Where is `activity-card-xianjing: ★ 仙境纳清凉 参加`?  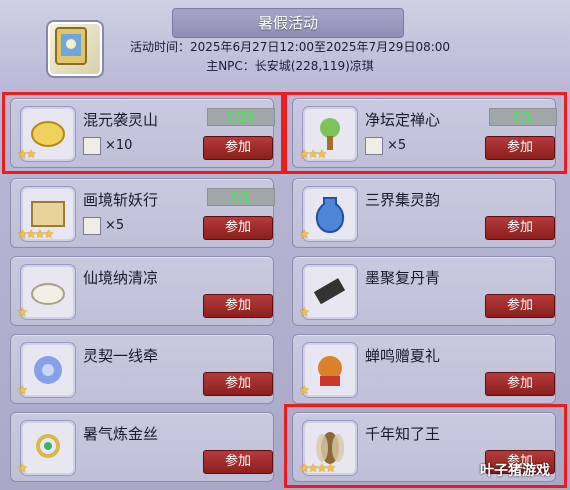
activity-card-xianjing: ★ 仙境纳清凉 参加 is located at coordinates (142, 291).